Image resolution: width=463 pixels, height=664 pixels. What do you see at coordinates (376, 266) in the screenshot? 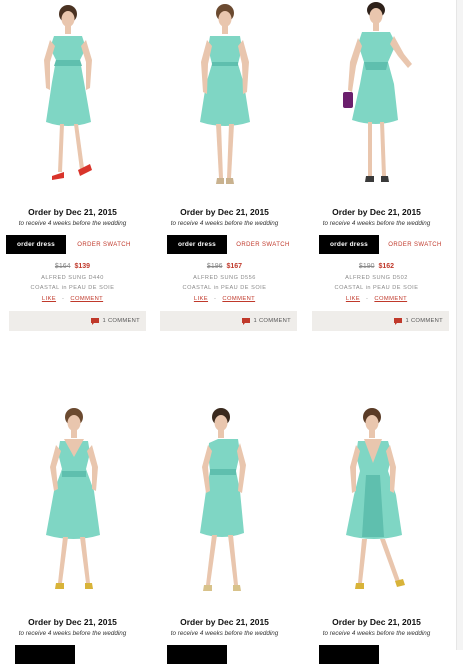
I see `price-row: $190 $162` at bounding box center [376, 266].